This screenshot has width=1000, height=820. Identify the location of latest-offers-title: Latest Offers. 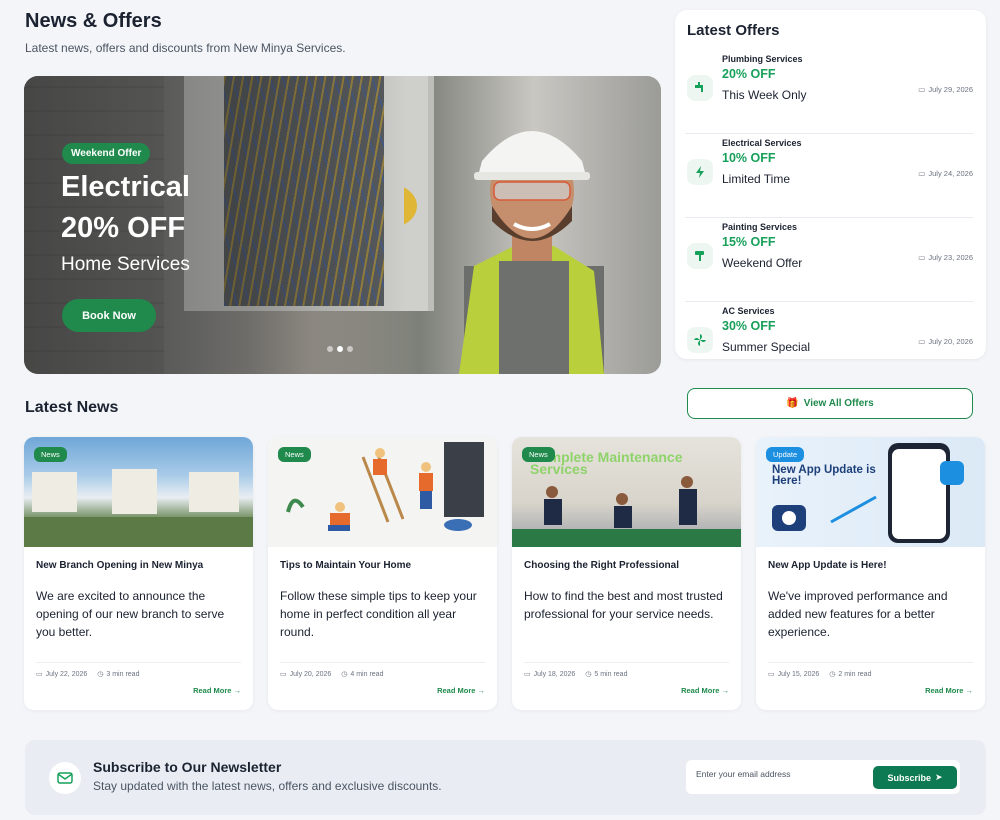
(733, 30).